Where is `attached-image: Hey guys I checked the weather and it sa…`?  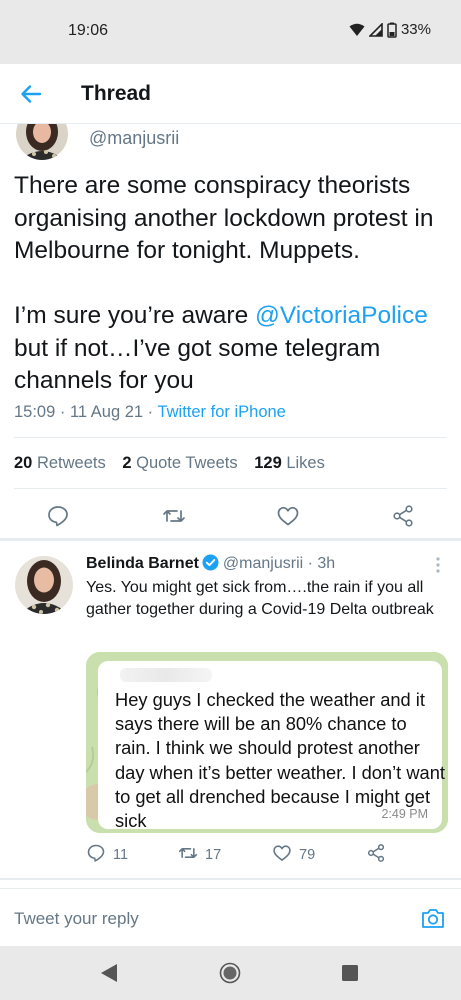
attached-image: Hey guys I checked the weather and it sa… is located at coordinates (267, 742).